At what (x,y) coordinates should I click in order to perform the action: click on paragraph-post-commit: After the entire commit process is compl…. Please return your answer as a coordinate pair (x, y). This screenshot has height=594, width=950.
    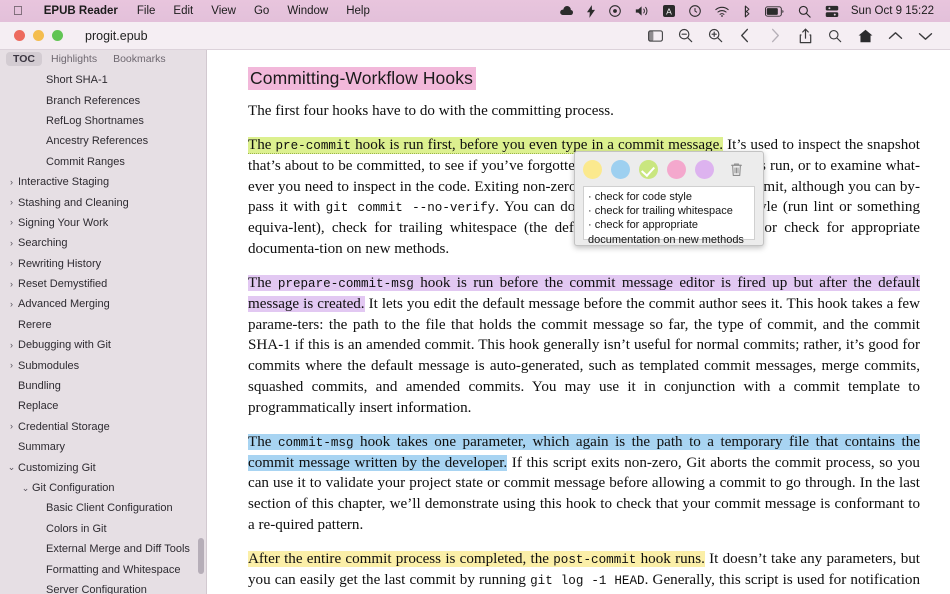
    Looking at the image, I should click on (584, 572).